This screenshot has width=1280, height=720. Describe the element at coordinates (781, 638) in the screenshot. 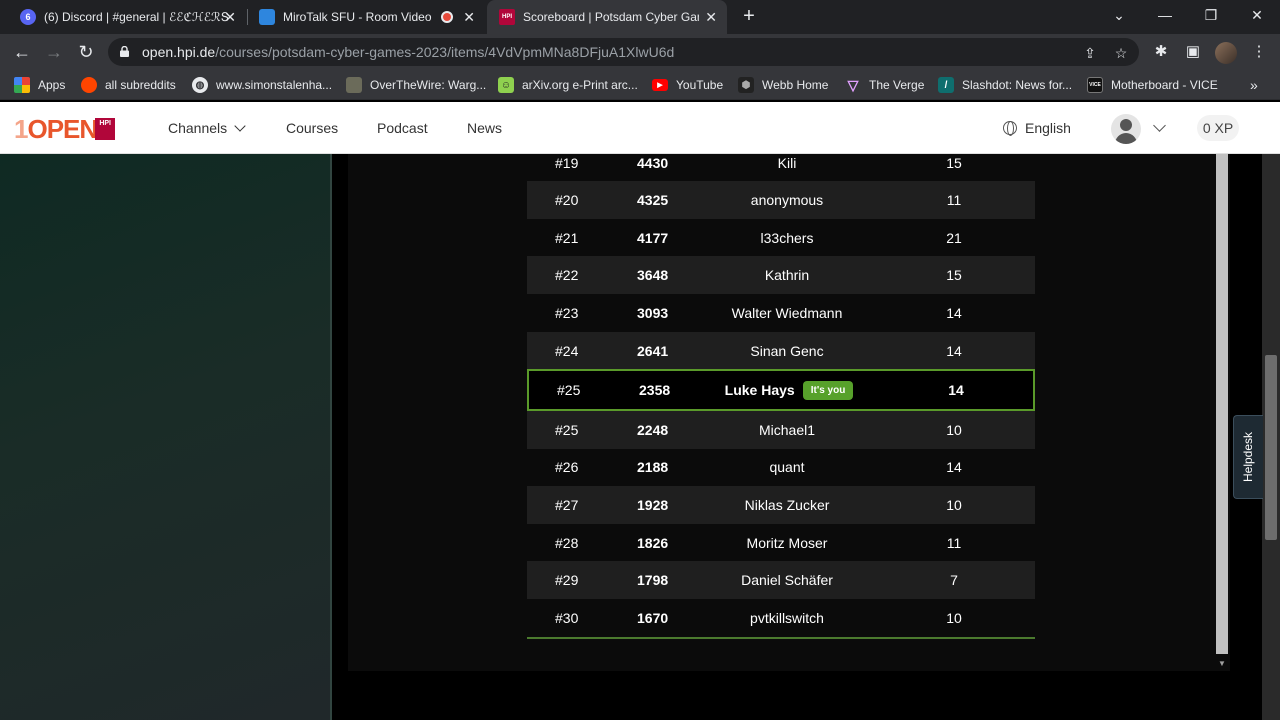

I see `table-bottom-border` at that location.